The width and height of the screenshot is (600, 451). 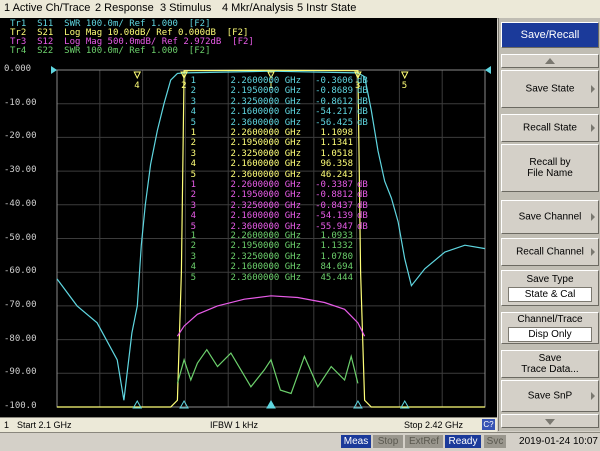 I want to click on softkey-content: Save Channel, so click(x=550, y=217).